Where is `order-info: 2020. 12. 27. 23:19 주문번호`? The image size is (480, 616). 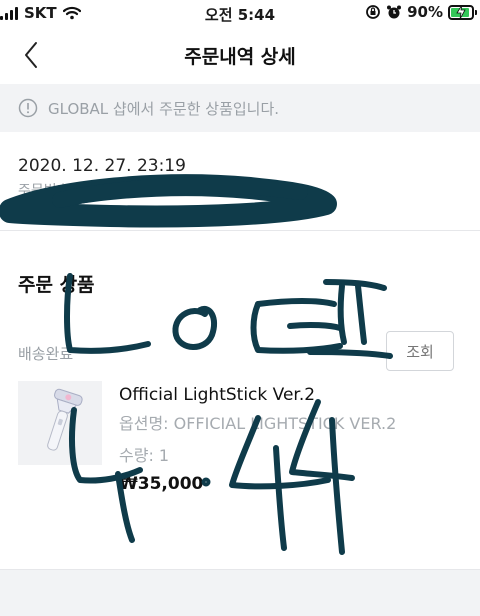 order-info: 2020. 12. 27. 23:19 주문번호 is located at coordinates (102, 178).